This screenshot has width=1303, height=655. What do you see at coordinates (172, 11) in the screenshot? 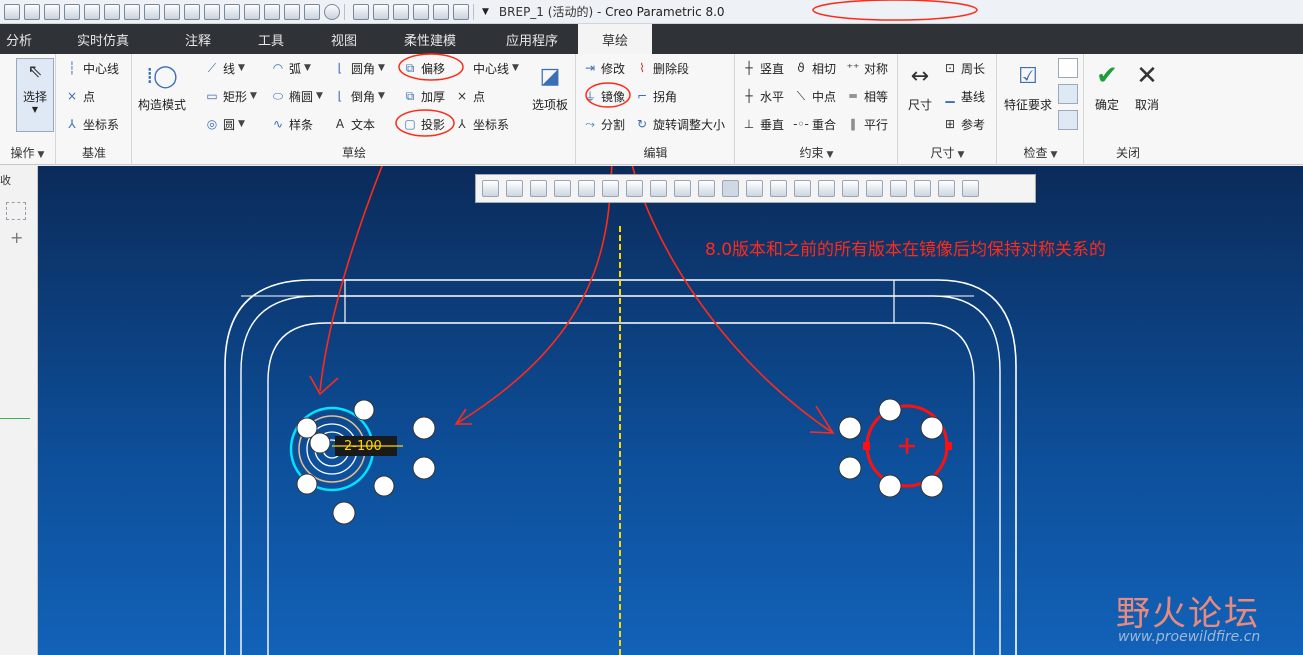
I see `datum-icon` at bounding box center [172, 11].